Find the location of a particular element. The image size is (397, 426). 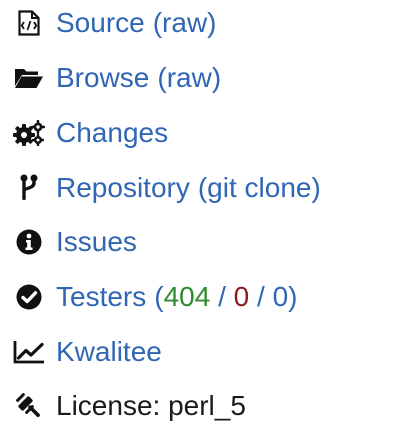

source-row: Source (raw) is located at coordinates (108, 23).